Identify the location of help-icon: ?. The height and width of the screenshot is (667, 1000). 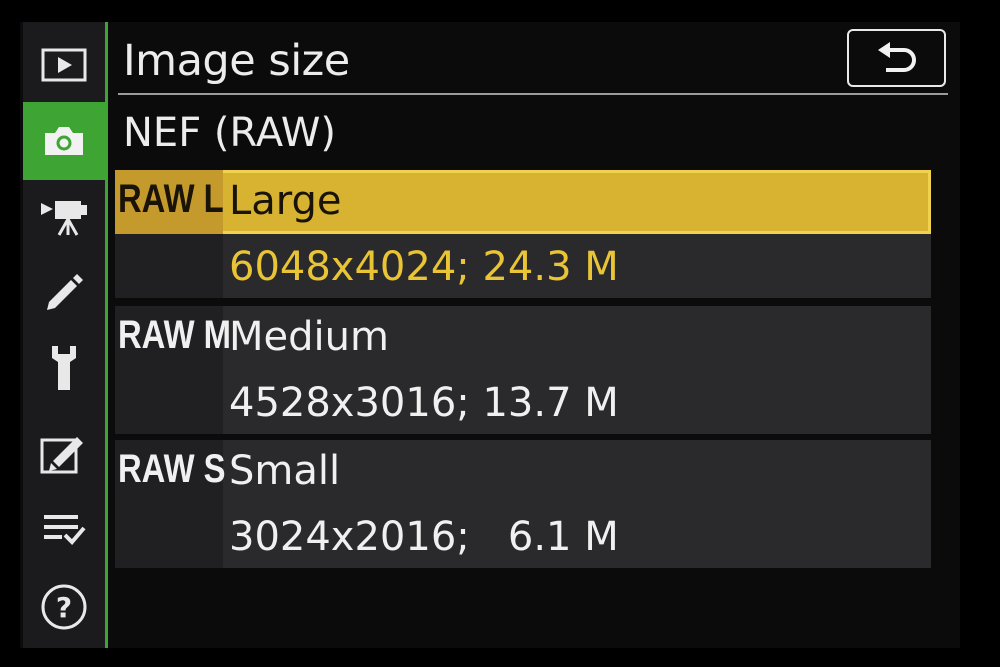
(64, 607).